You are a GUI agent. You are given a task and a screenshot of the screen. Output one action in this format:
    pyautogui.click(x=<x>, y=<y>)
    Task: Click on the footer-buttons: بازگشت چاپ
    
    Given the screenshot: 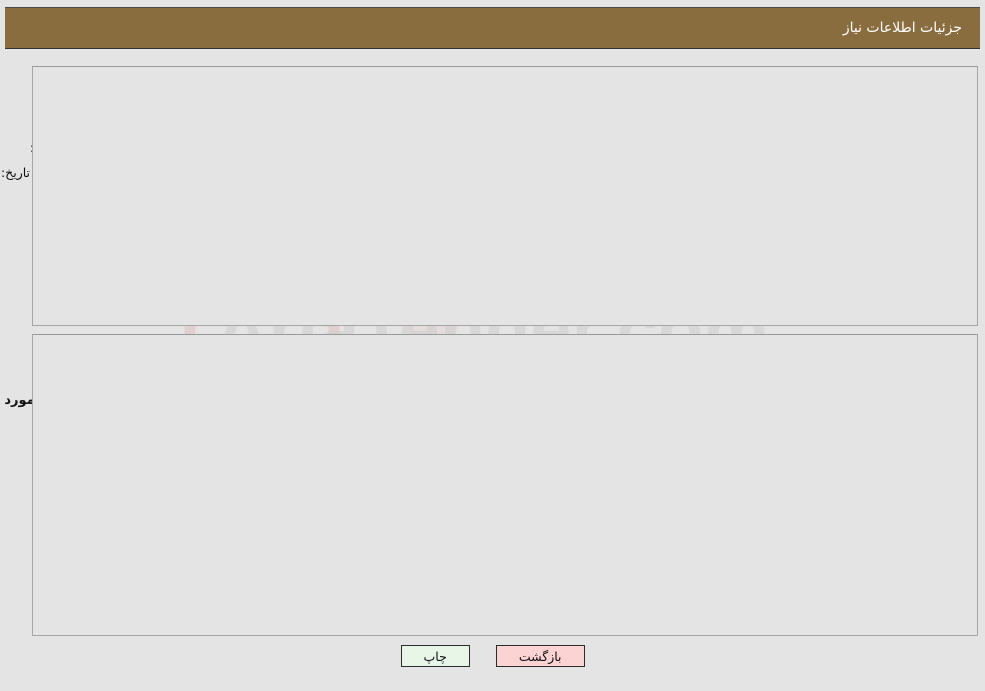 What is the action you would take?
    pyautogui.click(x=492, y=656)
    